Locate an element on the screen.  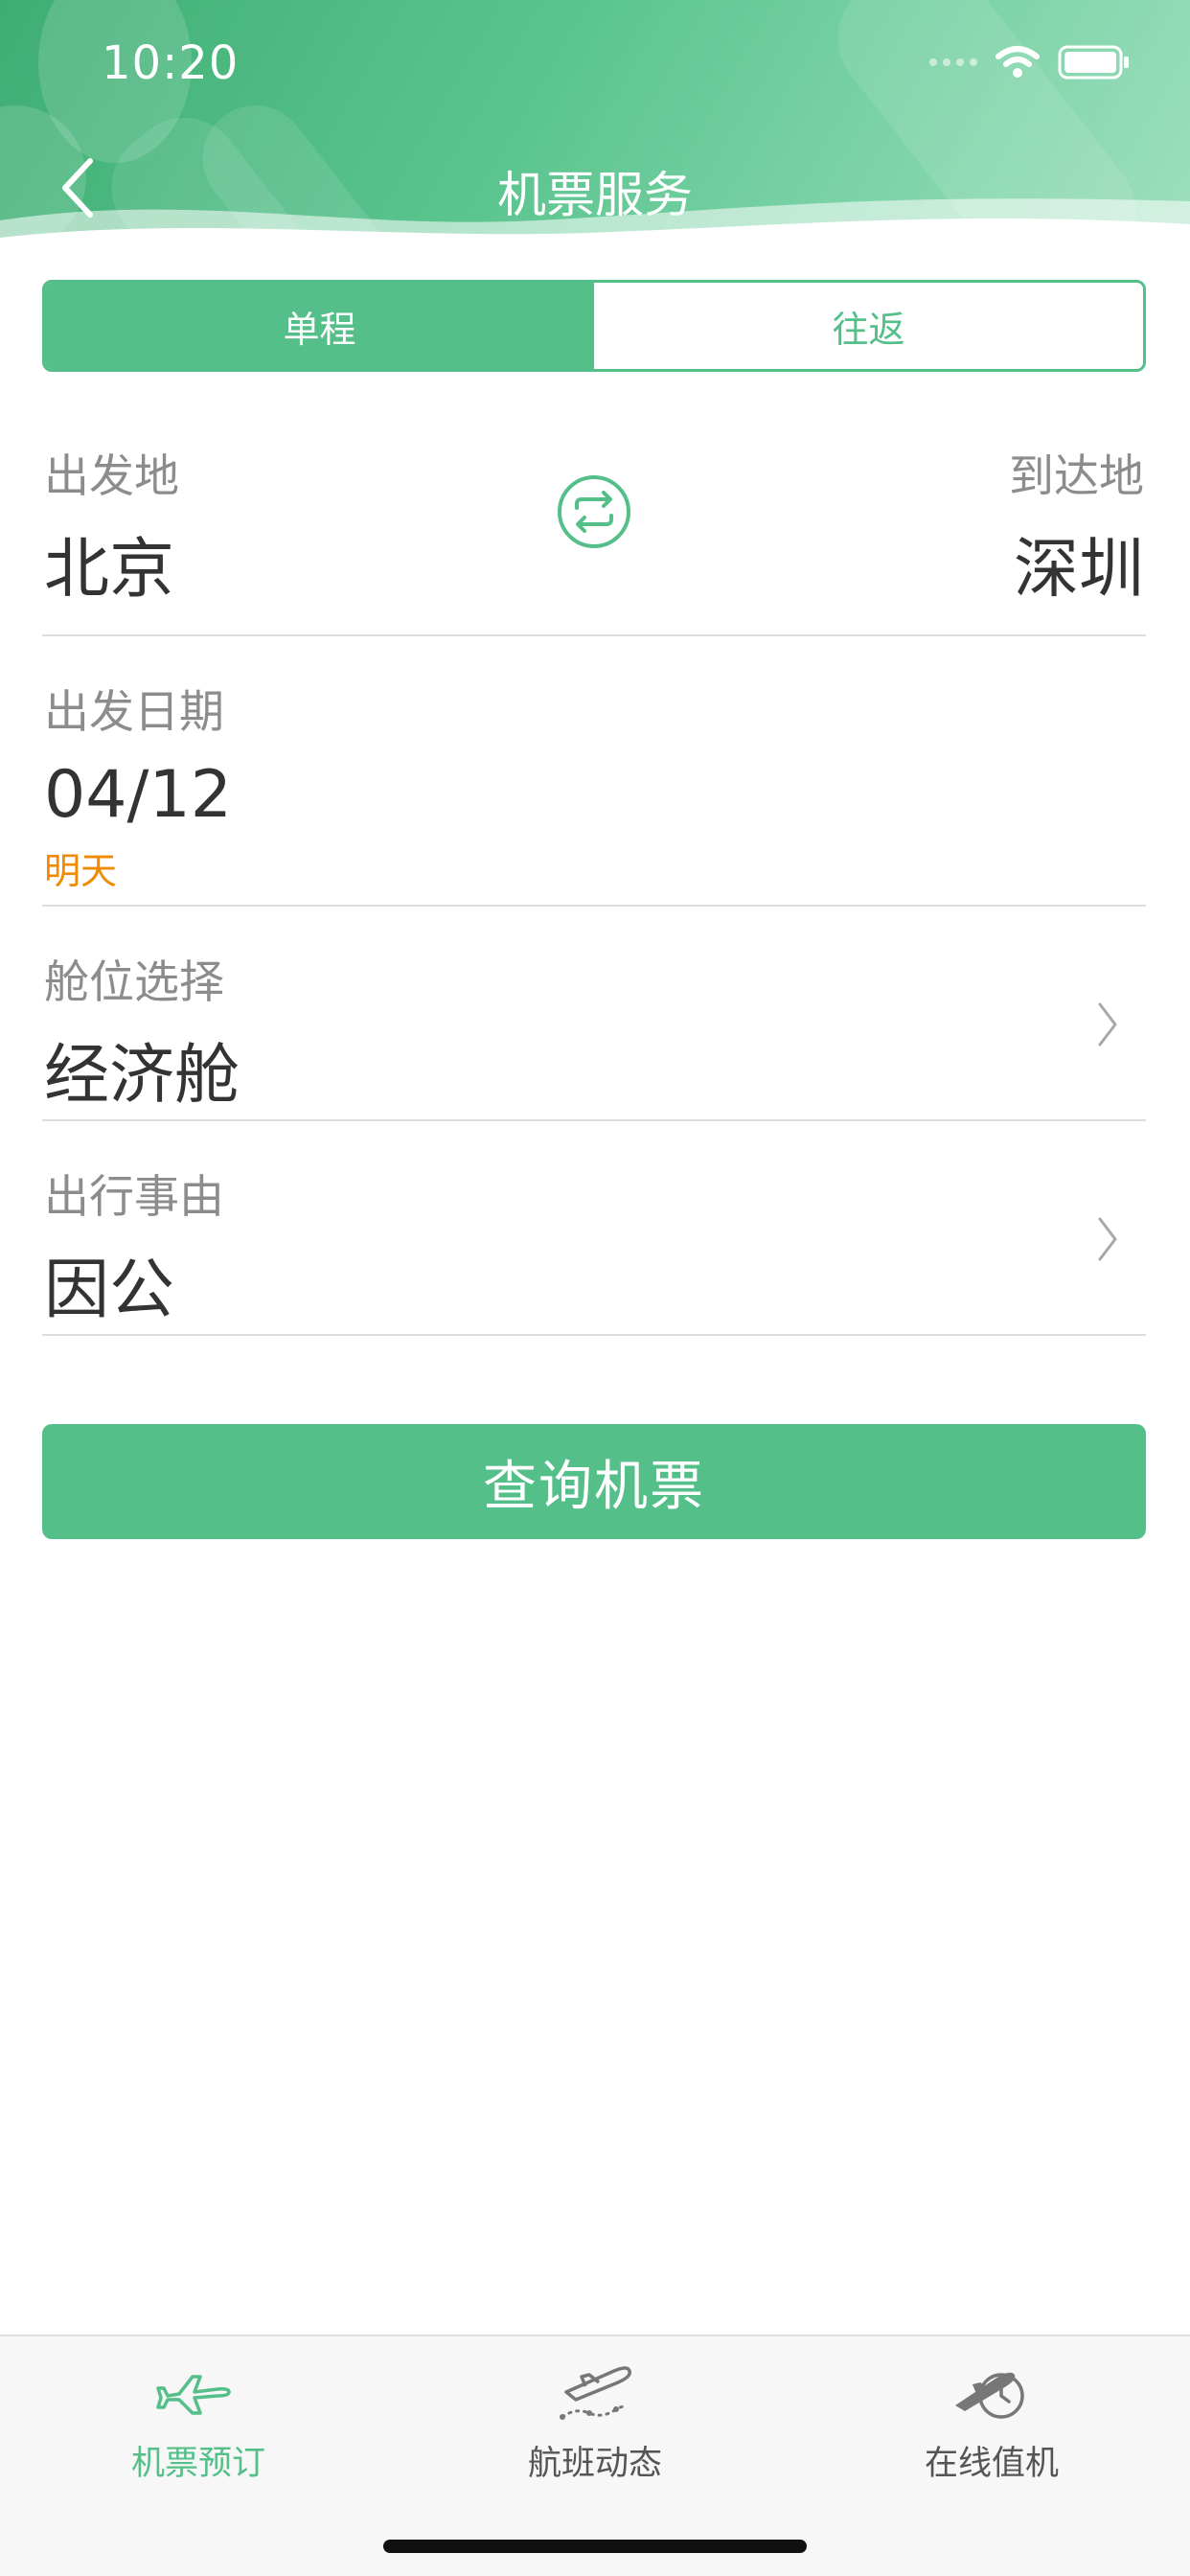
cabin-select-row: 舱位选择 经济舱 is located at coordinates (594, 1014).